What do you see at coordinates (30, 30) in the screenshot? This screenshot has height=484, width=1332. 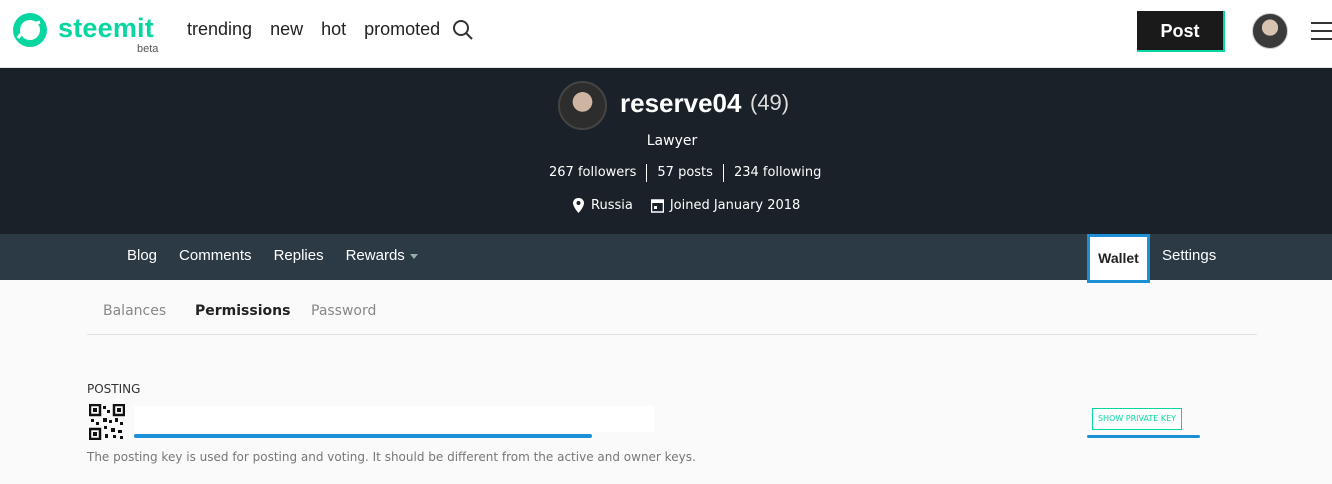 I see `steemit-logo-icon` at bounding box center [30, 30].